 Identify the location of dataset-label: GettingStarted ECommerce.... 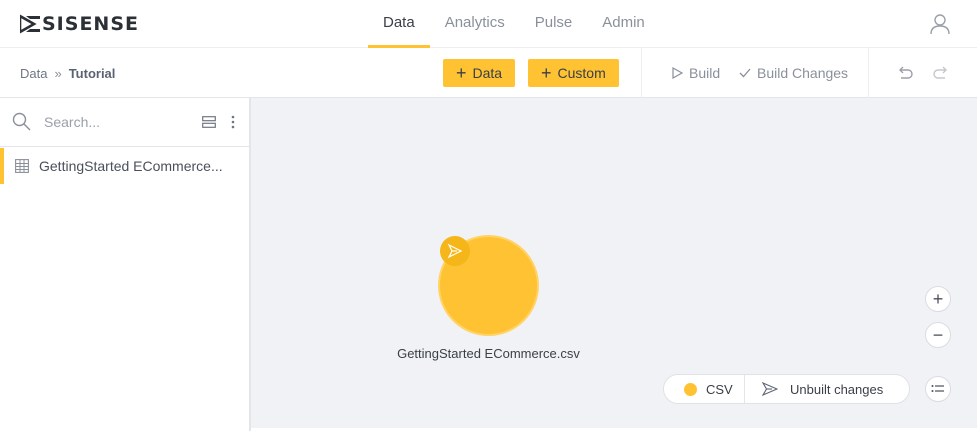
(131, 166).